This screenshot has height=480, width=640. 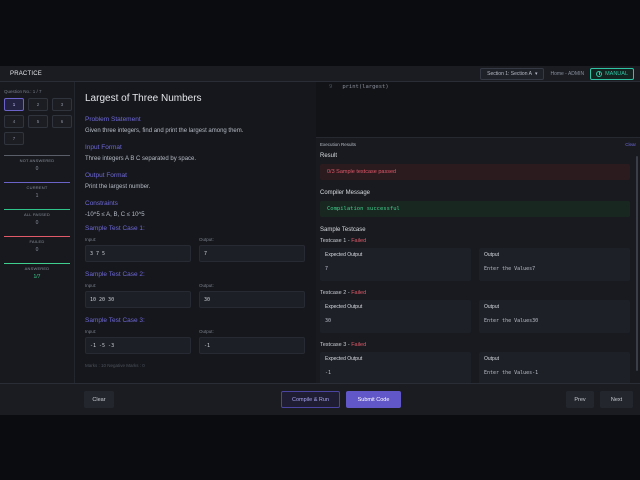 I want to click on question-number-label: Question No.: 1 / 7, so click(x=23, y=91).